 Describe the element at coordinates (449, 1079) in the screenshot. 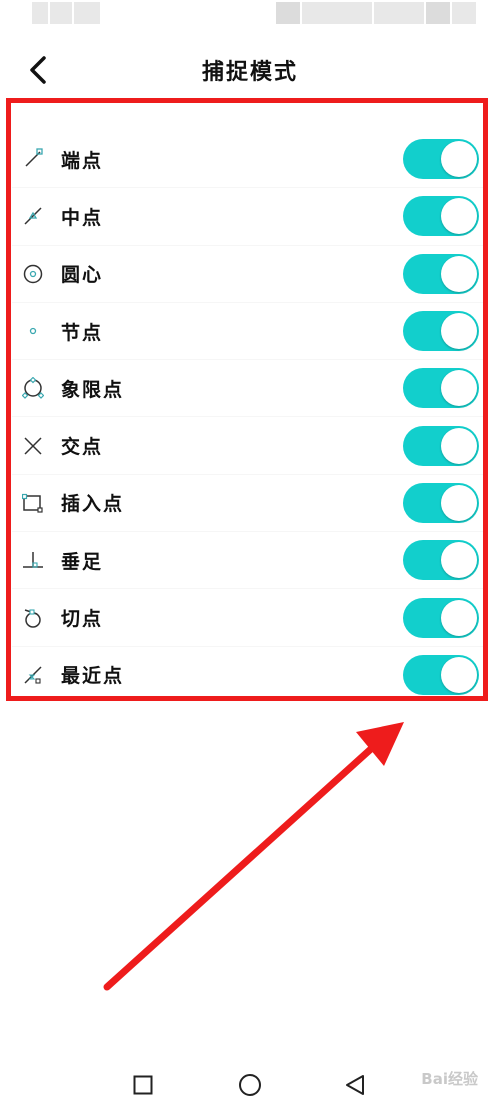

I see `watermark-text: Bai经验` at that location.